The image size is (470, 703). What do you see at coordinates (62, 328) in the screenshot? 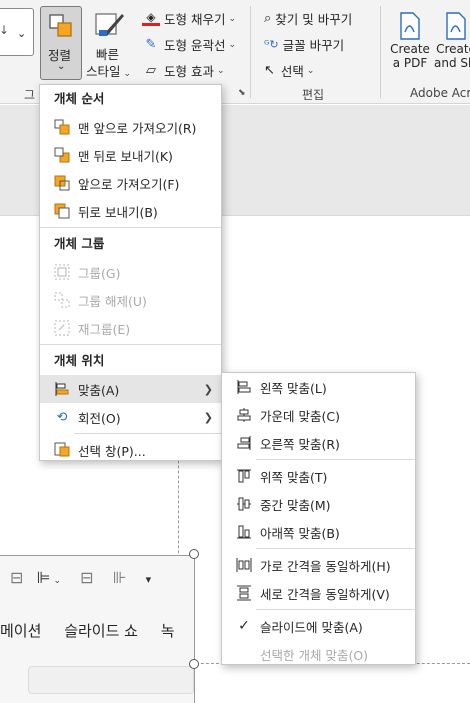
I see `regroup-icon` at bounding box center [62, 328].